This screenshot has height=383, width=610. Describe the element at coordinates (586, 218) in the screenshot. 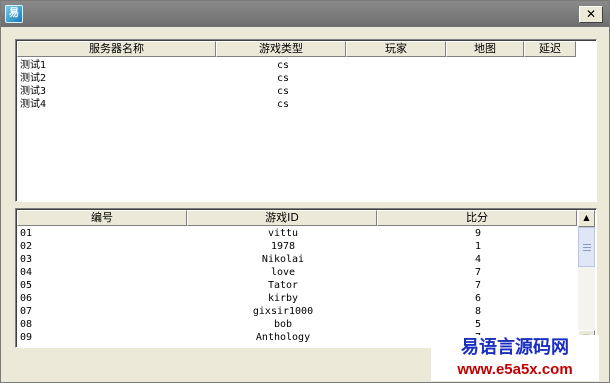

I see `scroll-up-button: ▲` at that location.